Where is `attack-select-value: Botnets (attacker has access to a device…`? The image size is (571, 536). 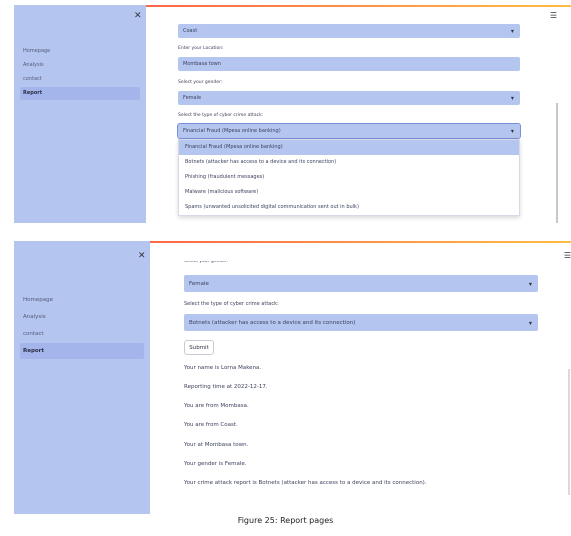
attack-select-value: Botnets (attacker has access to a device… is located at coordinates (272, 322).